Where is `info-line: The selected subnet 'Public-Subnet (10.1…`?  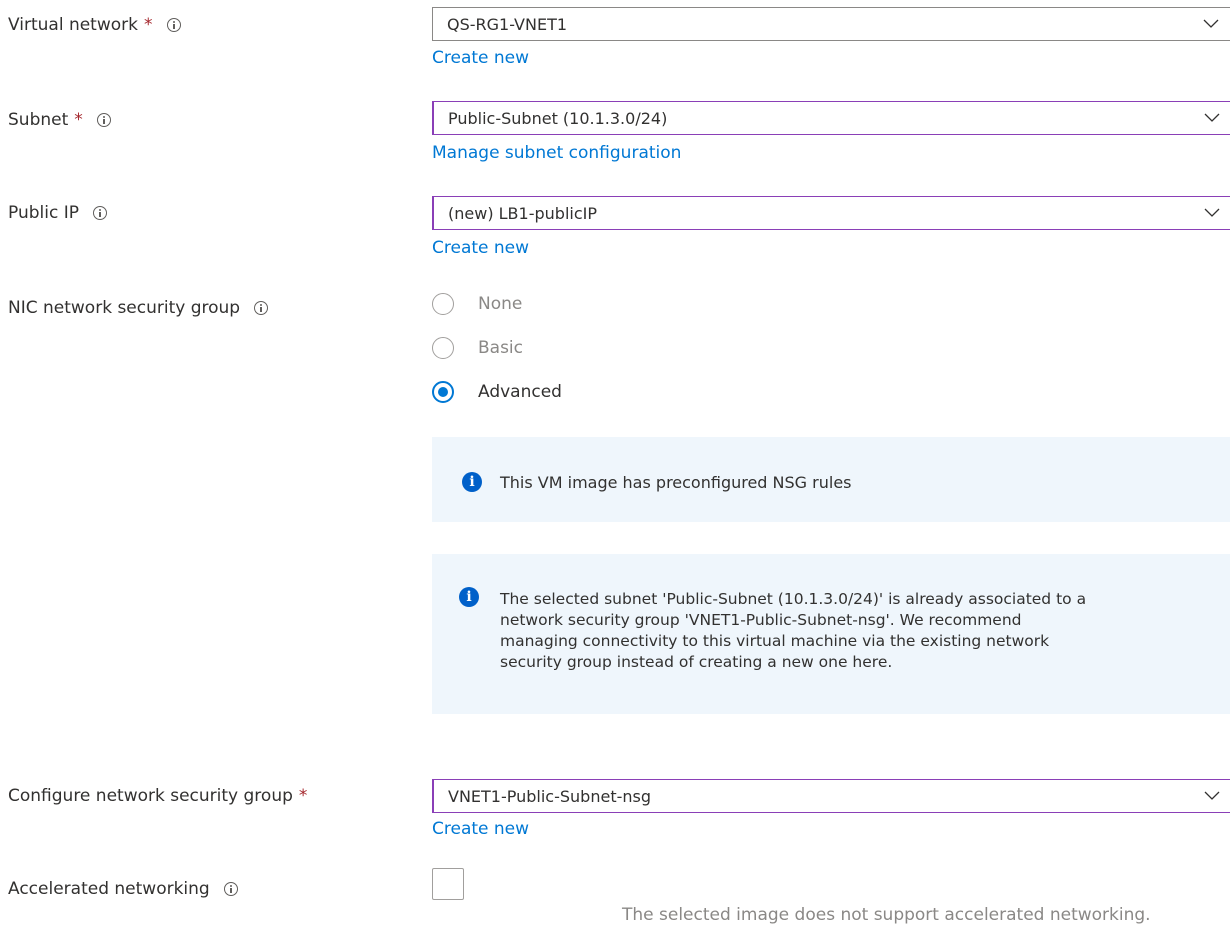 info-line: The selected subnet 'Public-Subnet (10.1… is located at coordinates (793, 599).